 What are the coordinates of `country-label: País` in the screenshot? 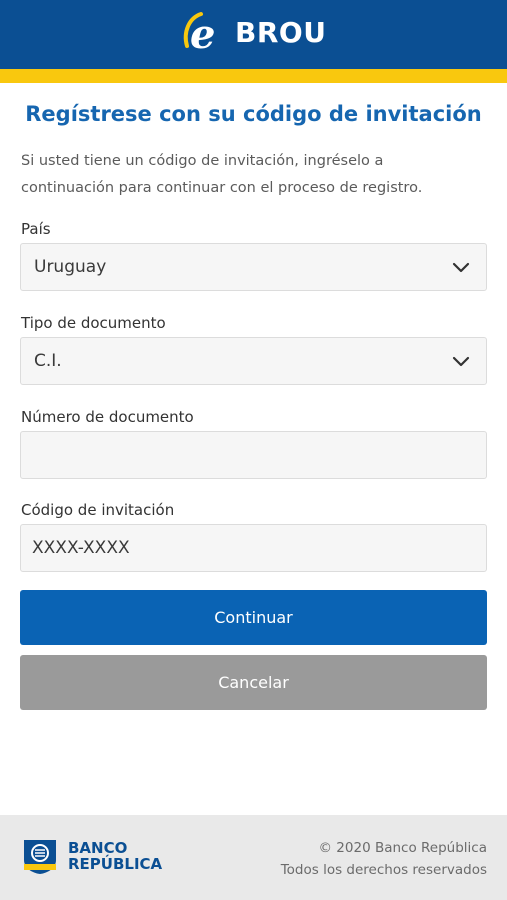 It's located at (36, 229).